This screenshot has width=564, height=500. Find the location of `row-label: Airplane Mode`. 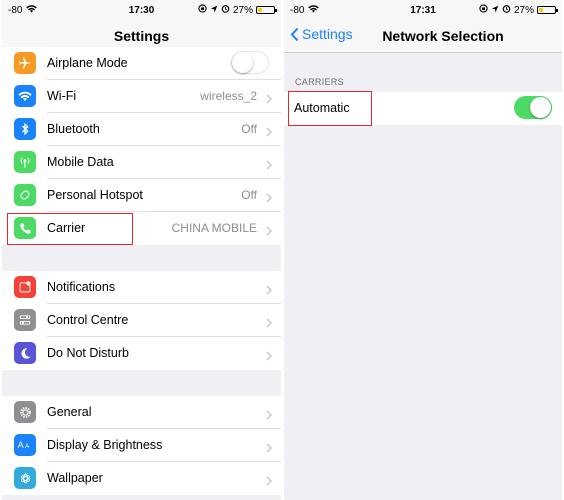

row-label: Airplane Mode is located at coordinates (87, 63).